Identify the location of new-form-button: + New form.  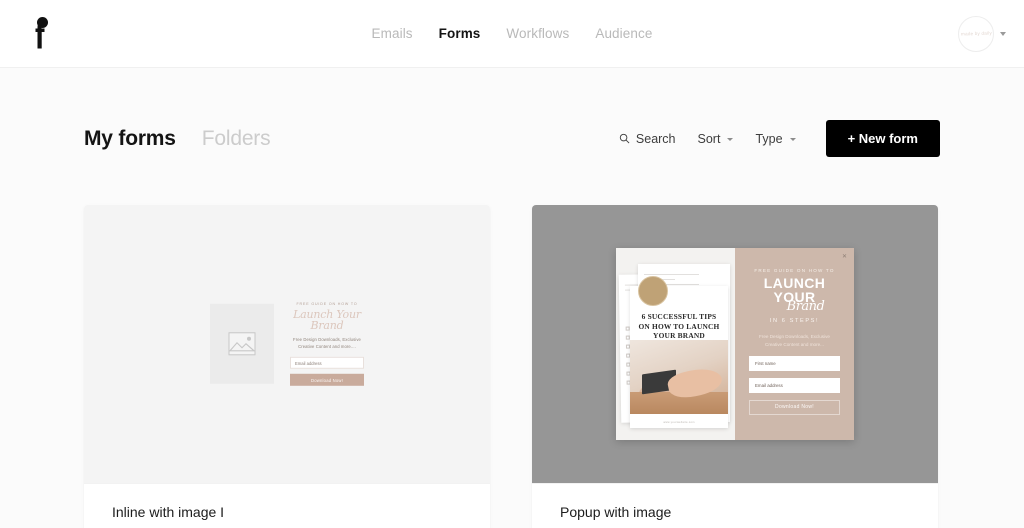
(882, 138).